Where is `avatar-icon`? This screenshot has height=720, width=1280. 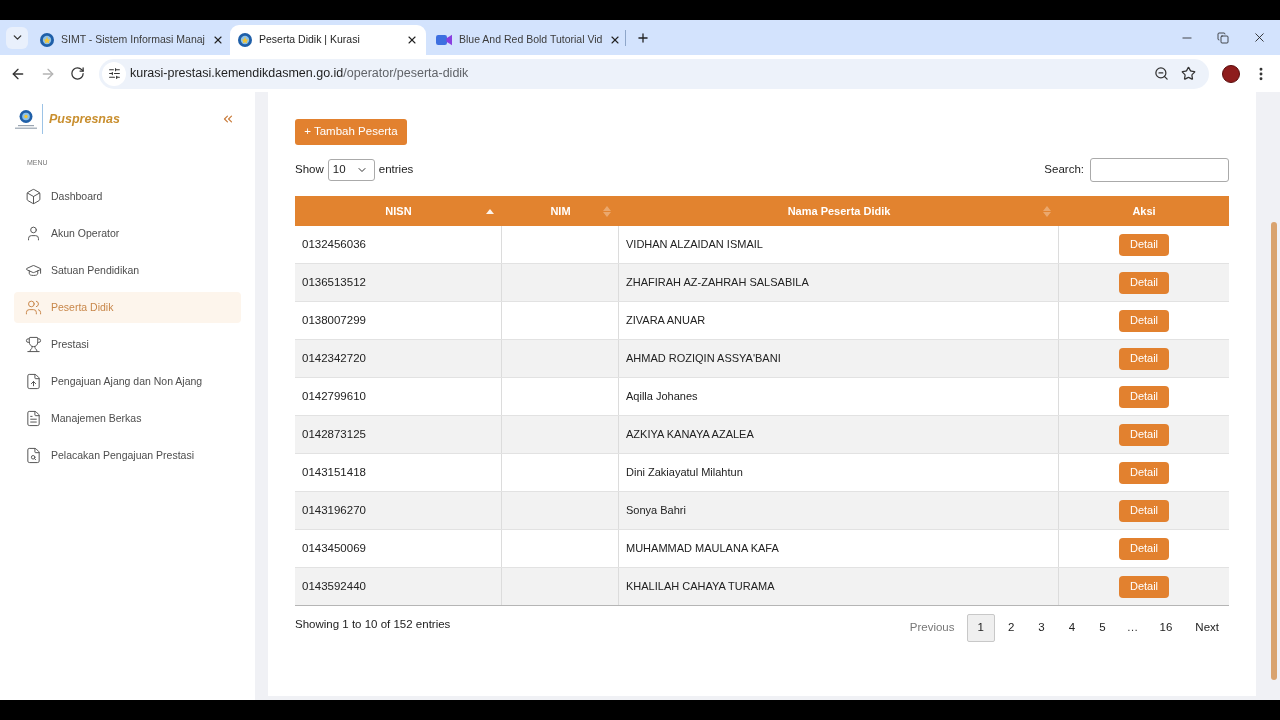
avatar-icon is located at coordinates (1231, 73).